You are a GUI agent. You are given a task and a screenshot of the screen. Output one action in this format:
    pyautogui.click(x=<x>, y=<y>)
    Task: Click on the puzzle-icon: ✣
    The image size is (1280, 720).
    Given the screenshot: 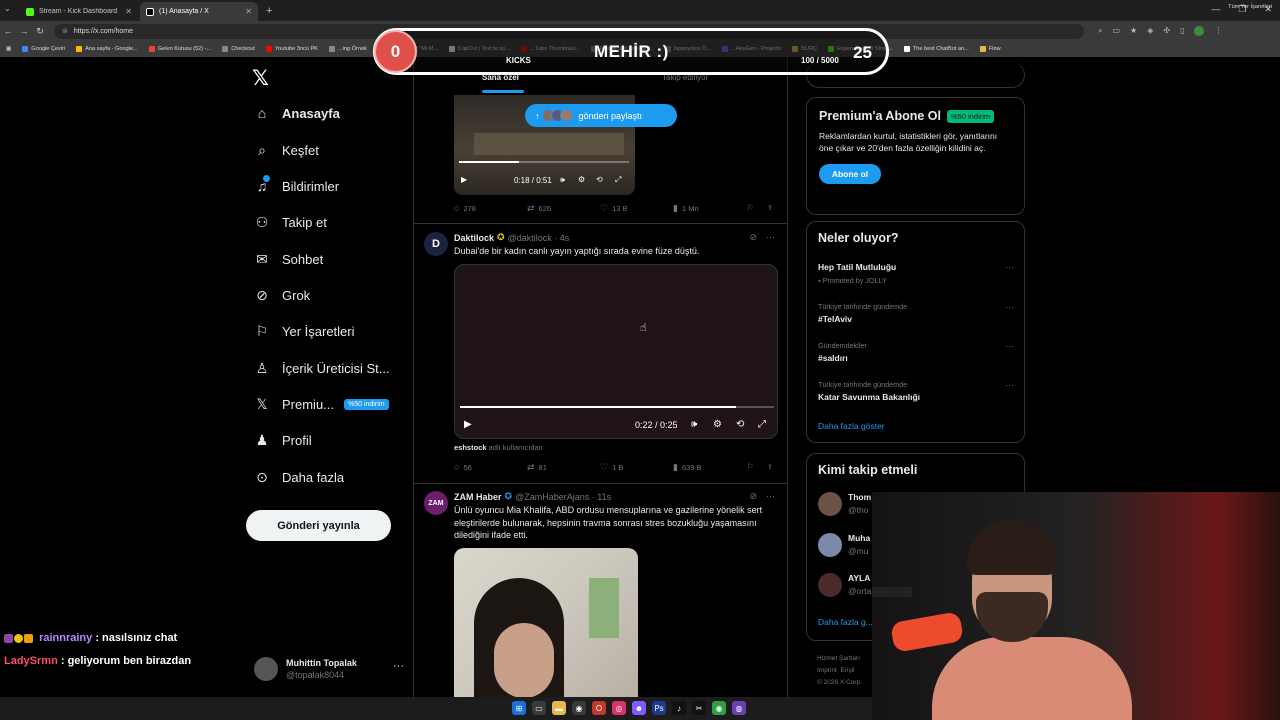 What is the action you would take?
    pyautogui.click(x=1166, y=31)
    